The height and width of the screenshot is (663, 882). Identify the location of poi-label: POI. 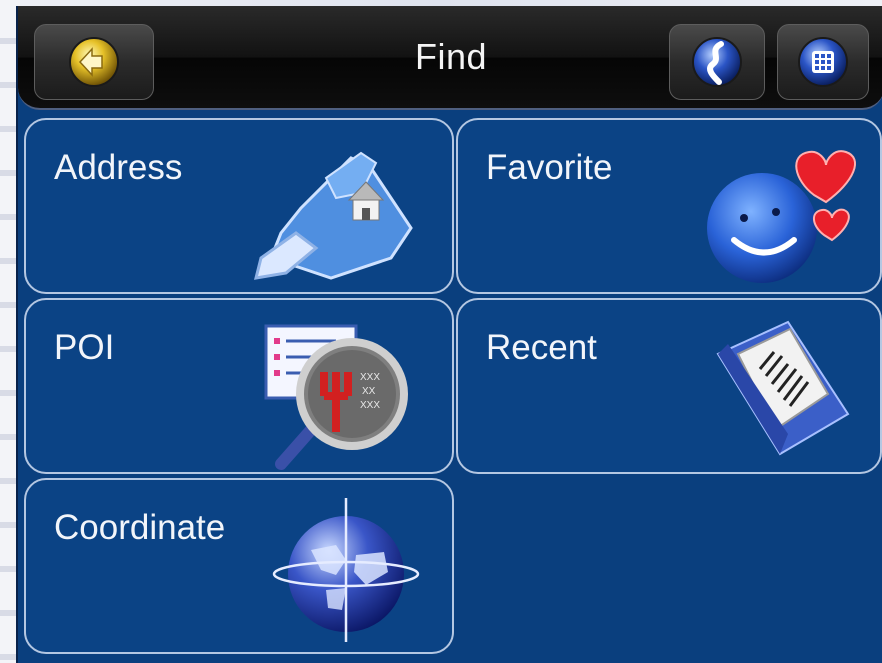
(84, 347).